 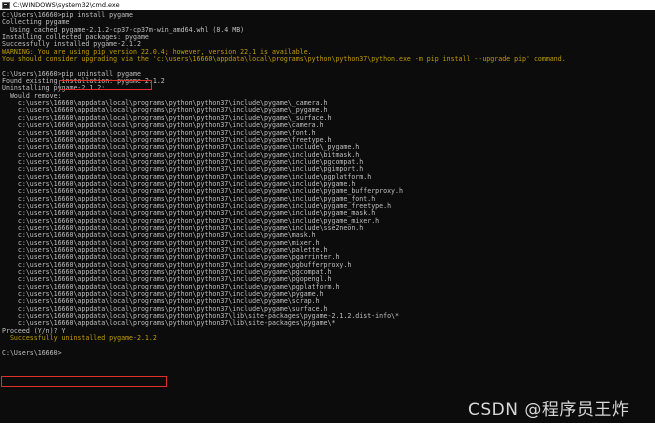 I want to click on console-warning-line: Successfully uninstalled pygame-2.1.2, so click(x=79, y=338).